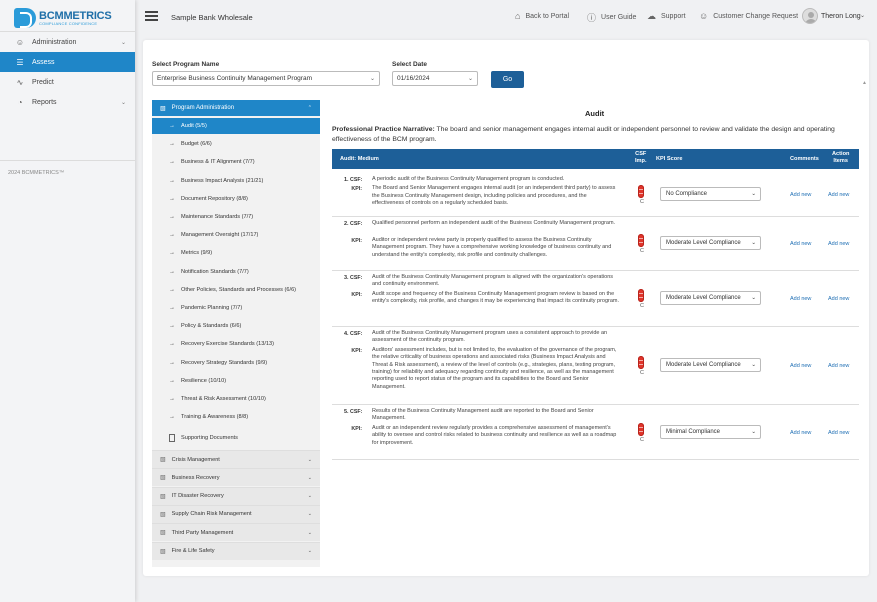 This screenshot has width=877, height=602. Describe the element at coordinates (507, 79) in the screenshot. I see `go-button: Go` at that location.